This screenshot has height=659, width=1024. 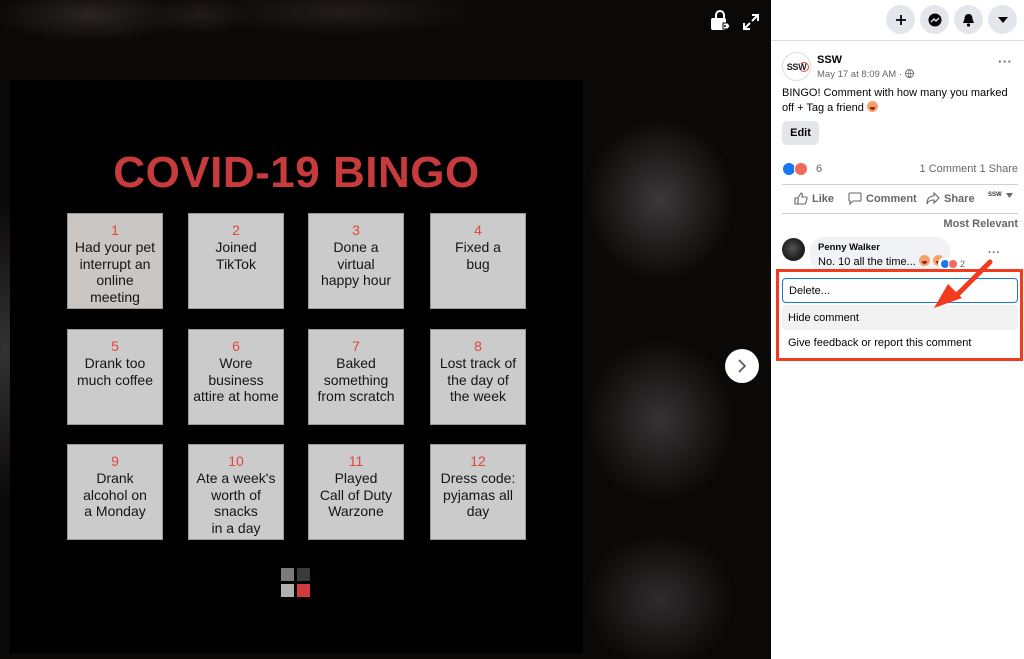 I want to click on bell-icon, so click(x=968, y=20).